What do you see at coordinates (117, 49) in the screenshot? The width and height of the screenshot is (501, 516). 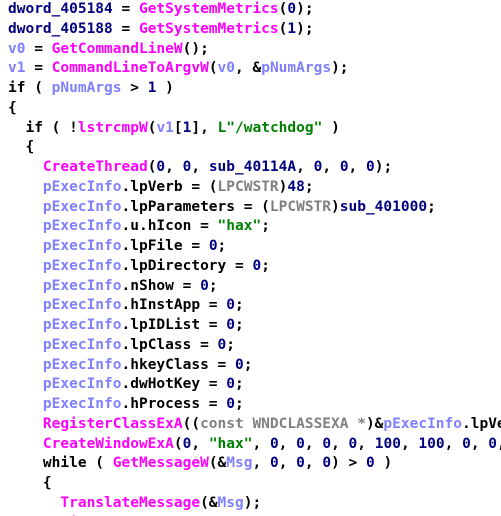 I see `token-func: GetCommandLineW` at bounding box center [117, 49].